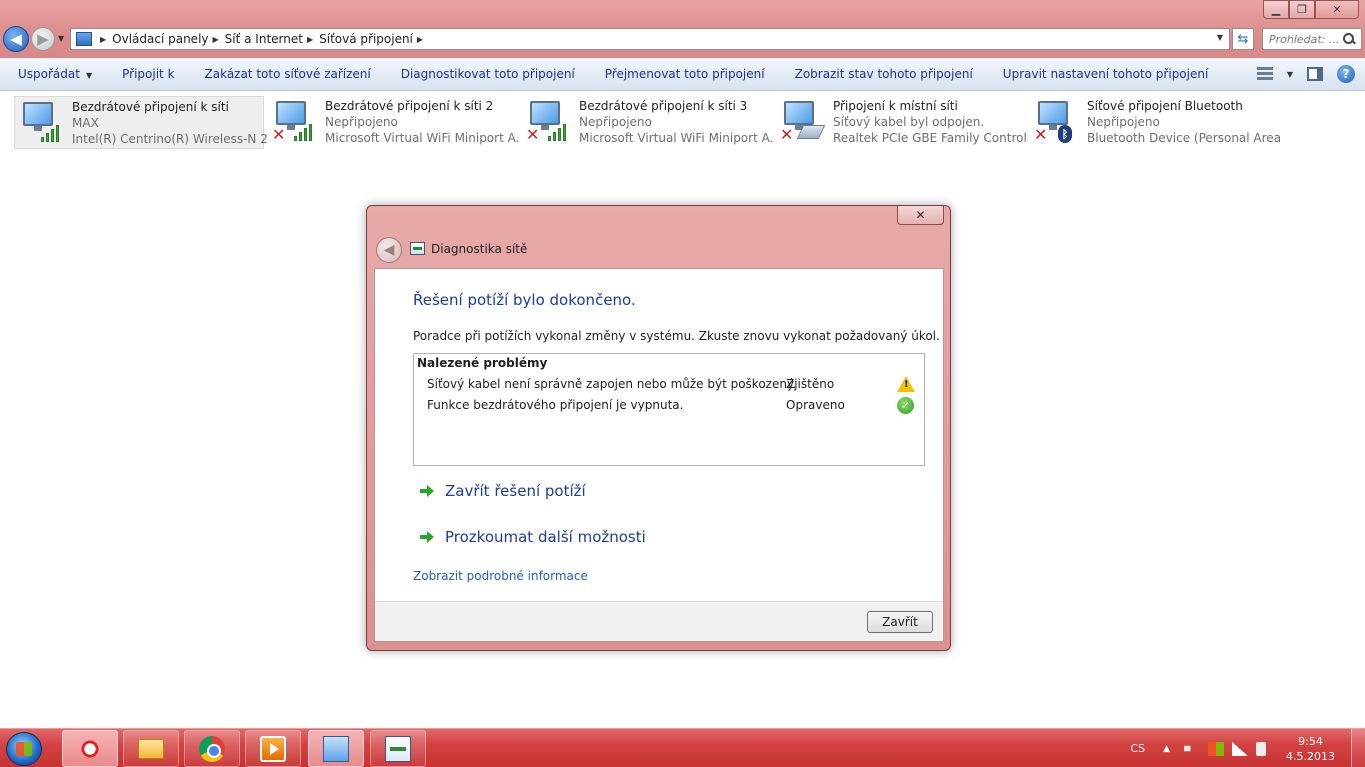  What do you see at coordinates (1349, 39) in the screenshot?
I see `search-icon` at bounding box center [1349, 39].